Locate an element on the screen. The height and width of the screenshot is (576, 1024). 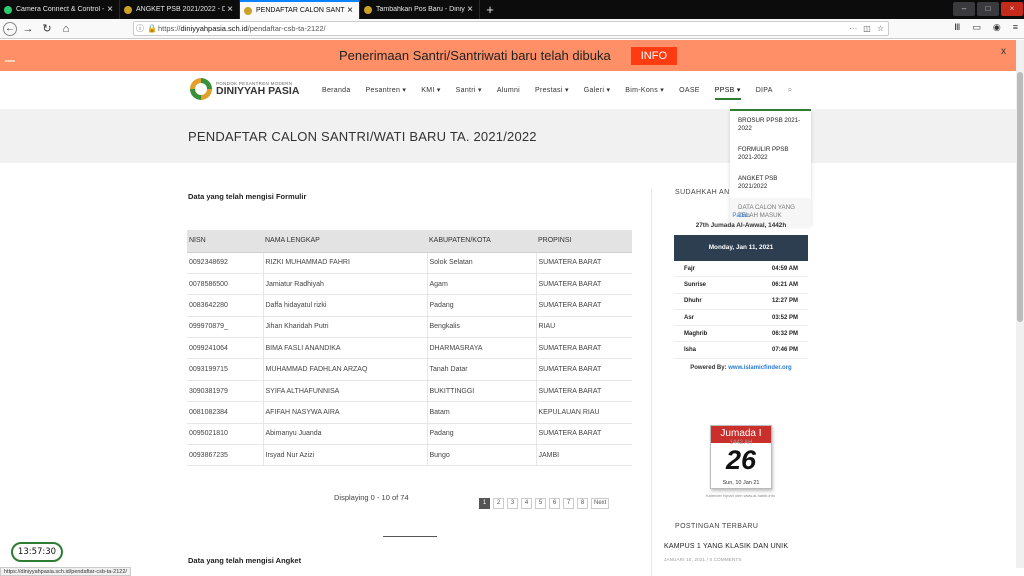
powered-by-link: www.islamicfinder.org is located at coordinates (759, 368).